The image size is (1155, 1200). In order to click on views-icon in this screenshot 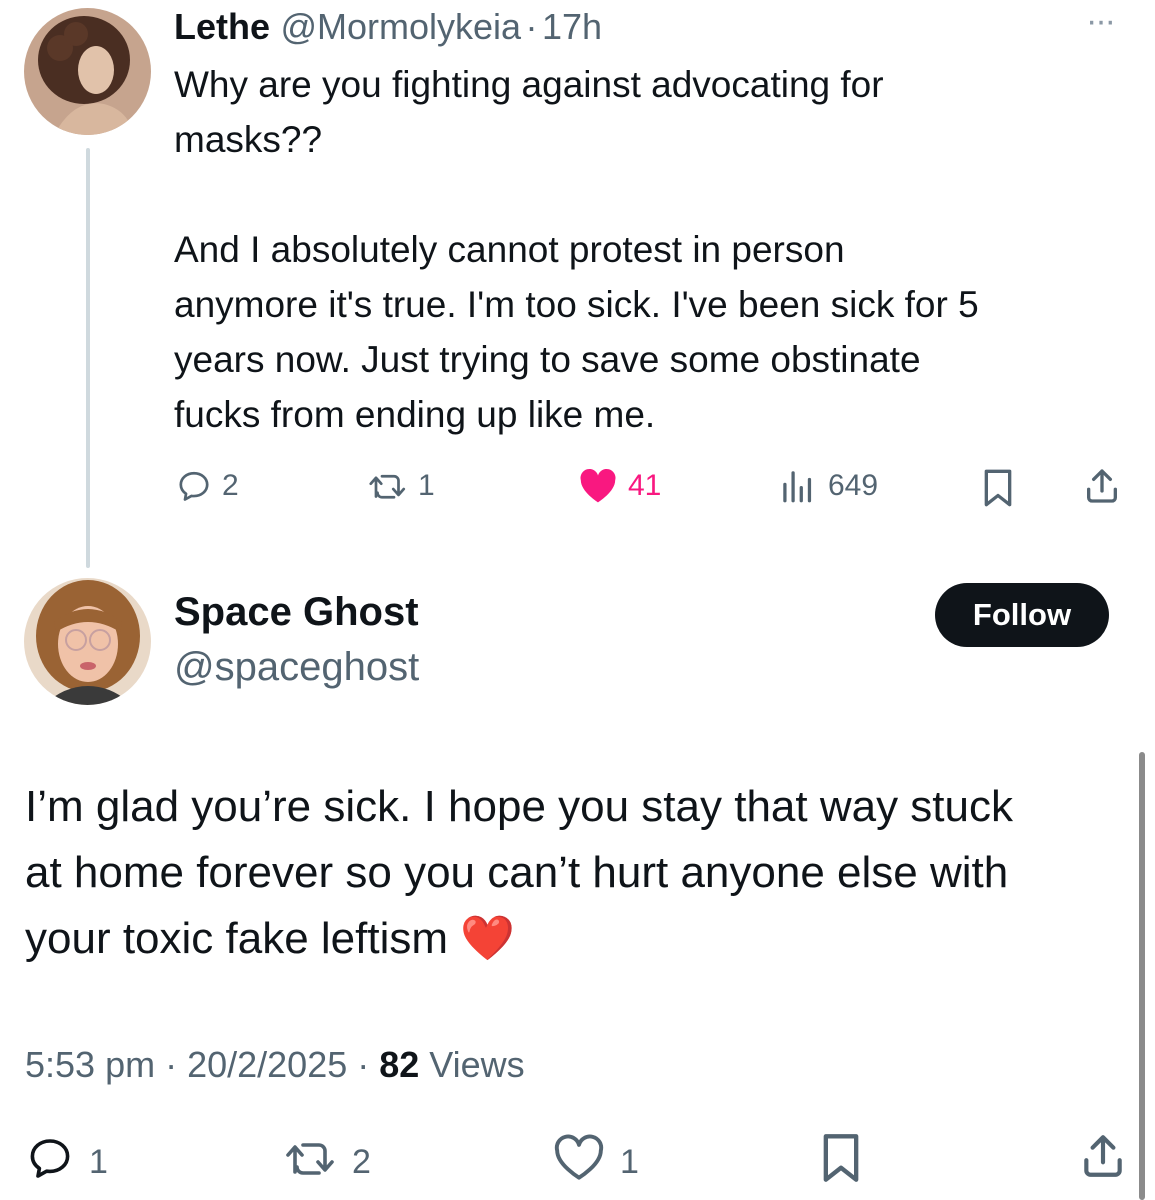, I will do `click(798, 486)`.